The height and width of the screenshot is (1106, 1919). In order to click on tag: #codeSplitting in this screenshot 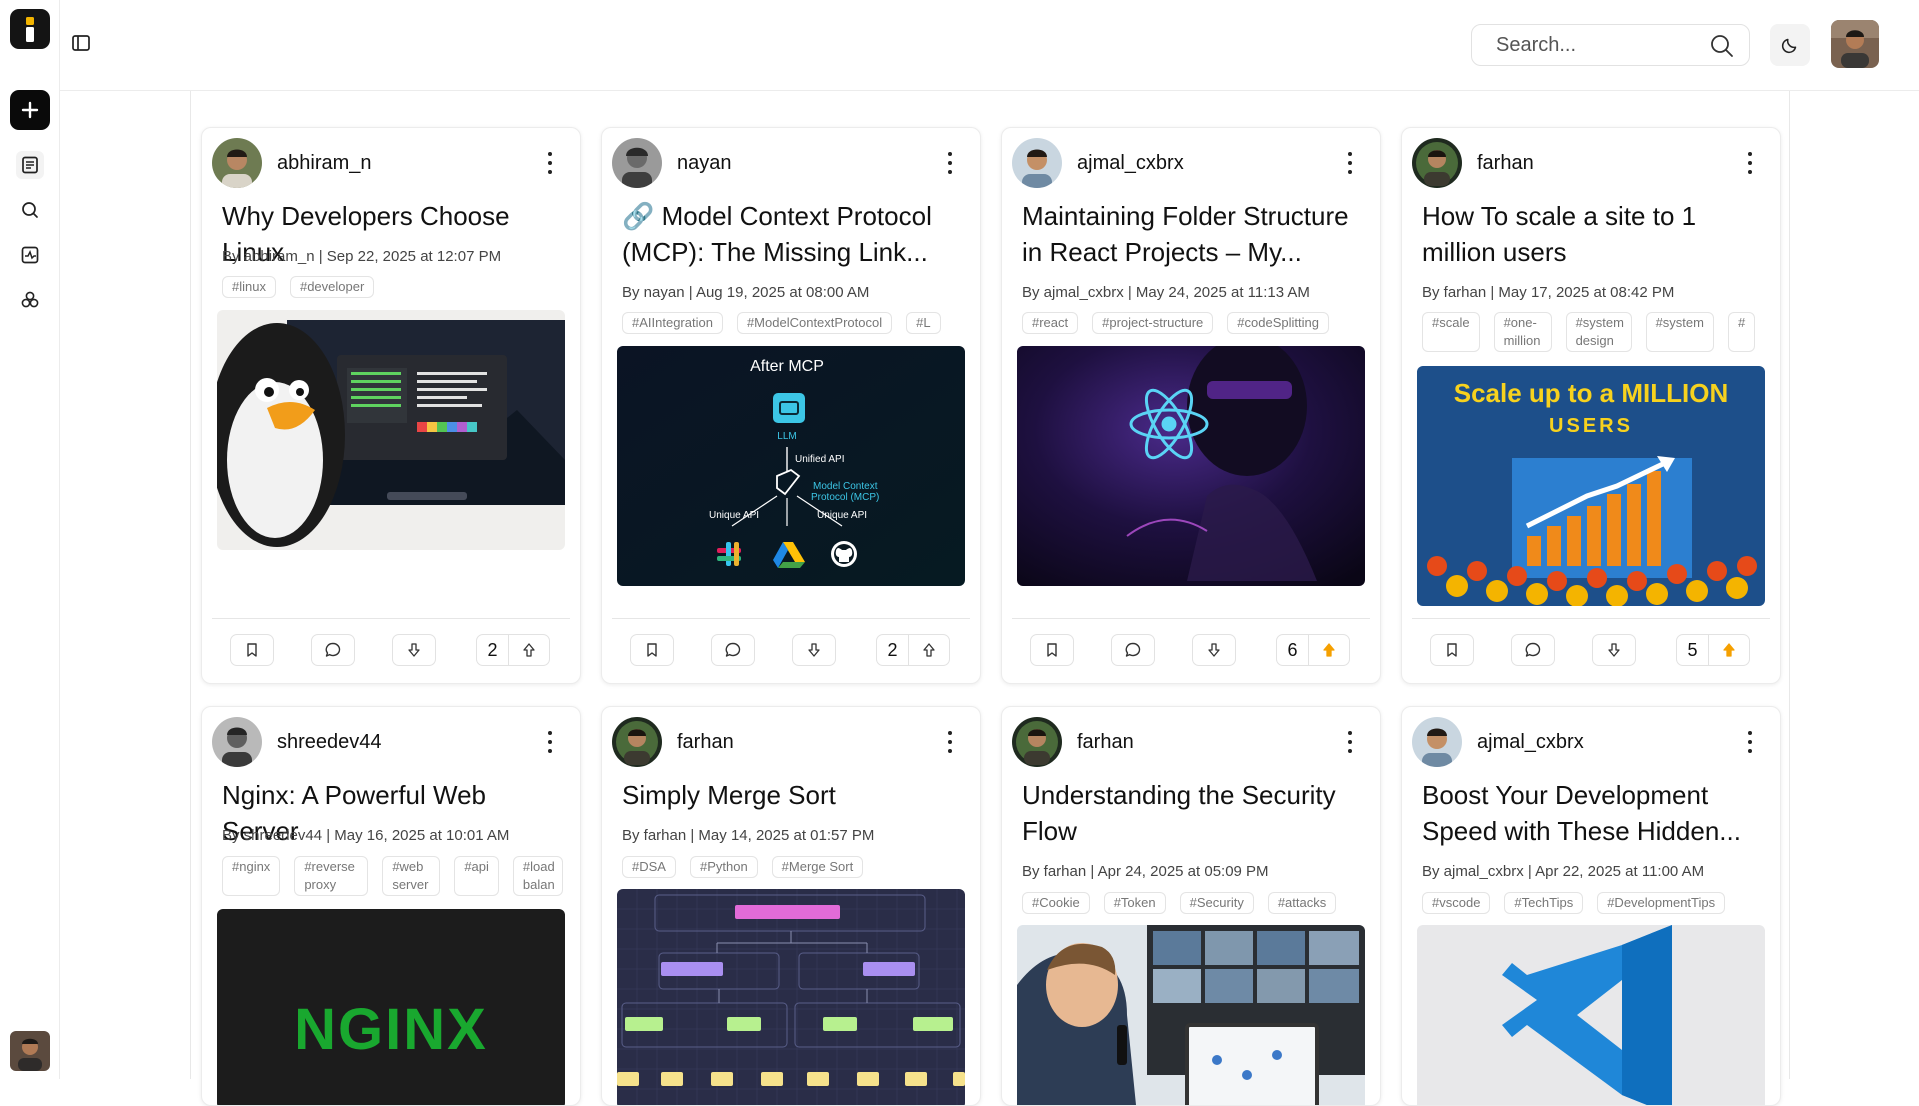, I will do `click(1278, 323)`.